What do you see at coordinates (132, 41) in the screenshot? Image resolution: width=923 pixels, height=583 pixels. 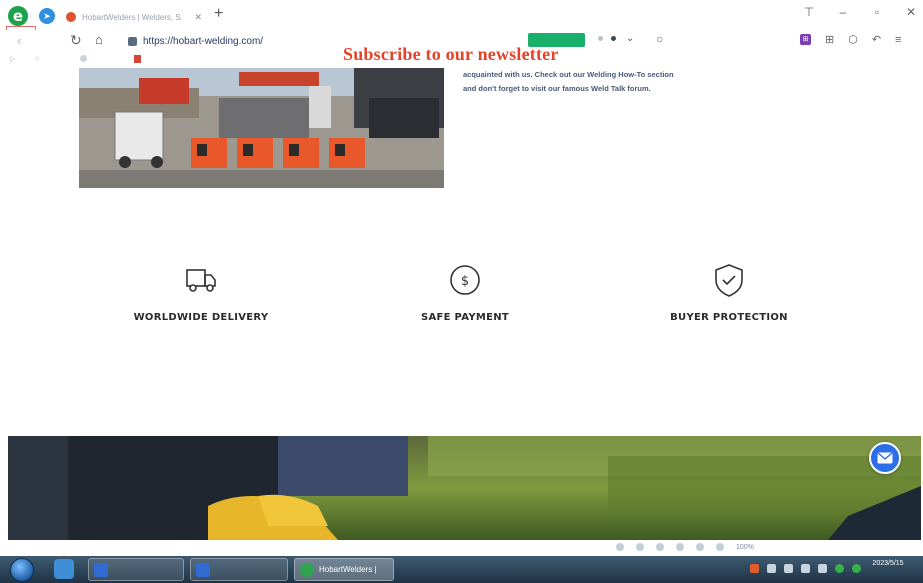 I see `lock-icon` at bounding box center [132, 41].